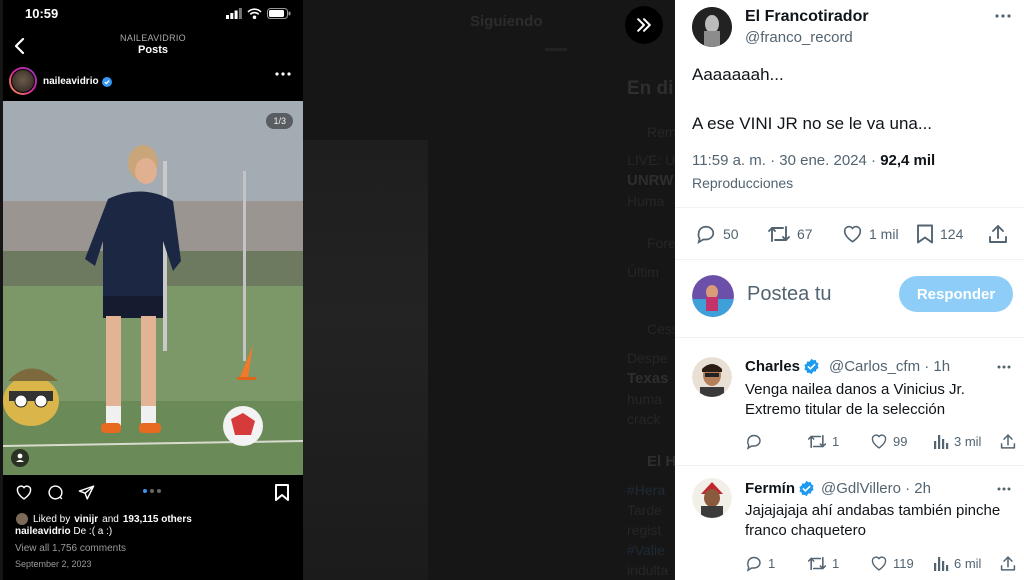 The width and height of the screenshot is (1024, 580). Describe the element at coordinates (646, 201) in the screenshot. I see `background-trending-line: Huma` at that location.